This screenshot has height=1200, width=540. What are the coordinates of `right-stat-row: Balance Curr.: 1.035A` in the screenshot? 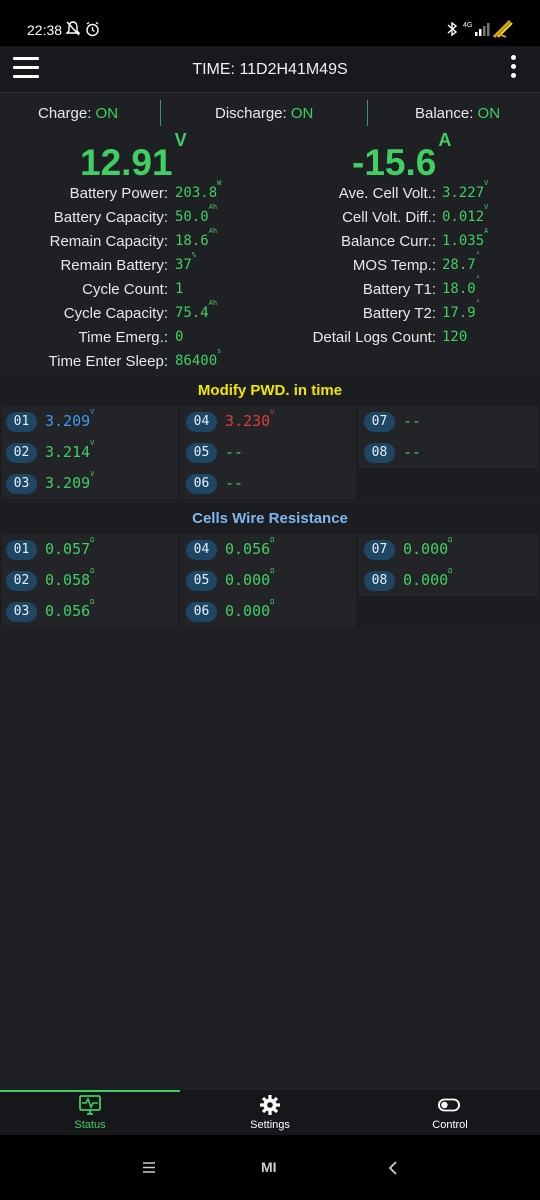 It's located at (270, 240).